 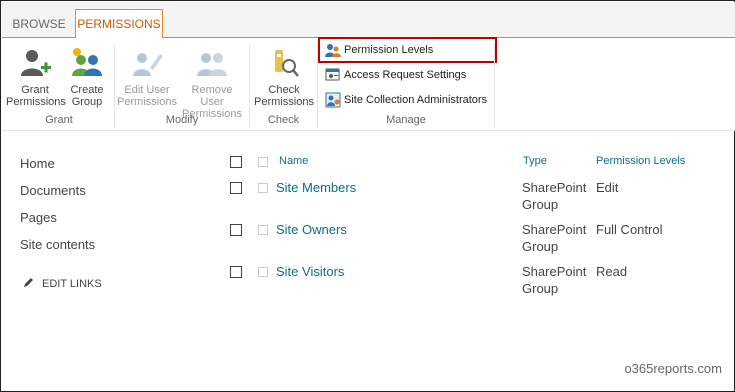 What do you see at coordinates (59, 120) in the screenshot?
I see `group-label-grant: Grant` at bounding box center [59, 120].